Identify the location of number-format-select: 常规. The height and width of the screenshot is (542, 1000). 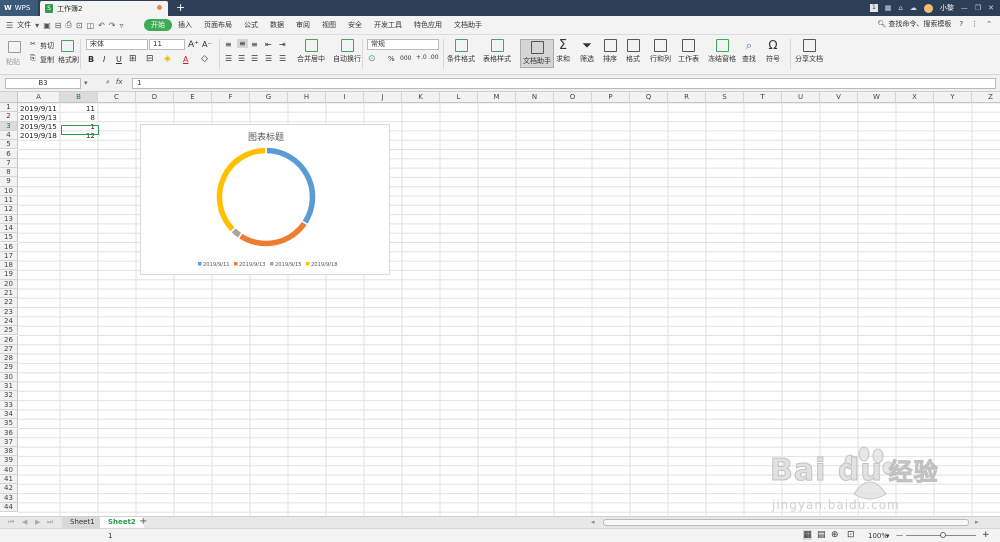
(403, 44).